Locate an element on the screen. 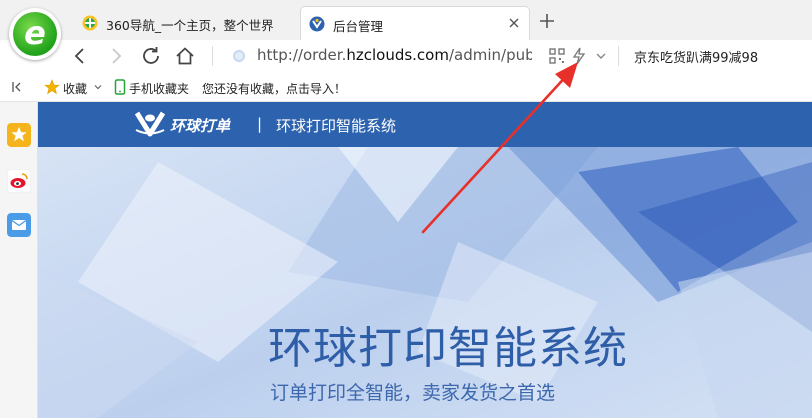 The image size is (812, 418). tab-title: 360导航_一个主页，整个世界 is located at coordinates (190, 25).